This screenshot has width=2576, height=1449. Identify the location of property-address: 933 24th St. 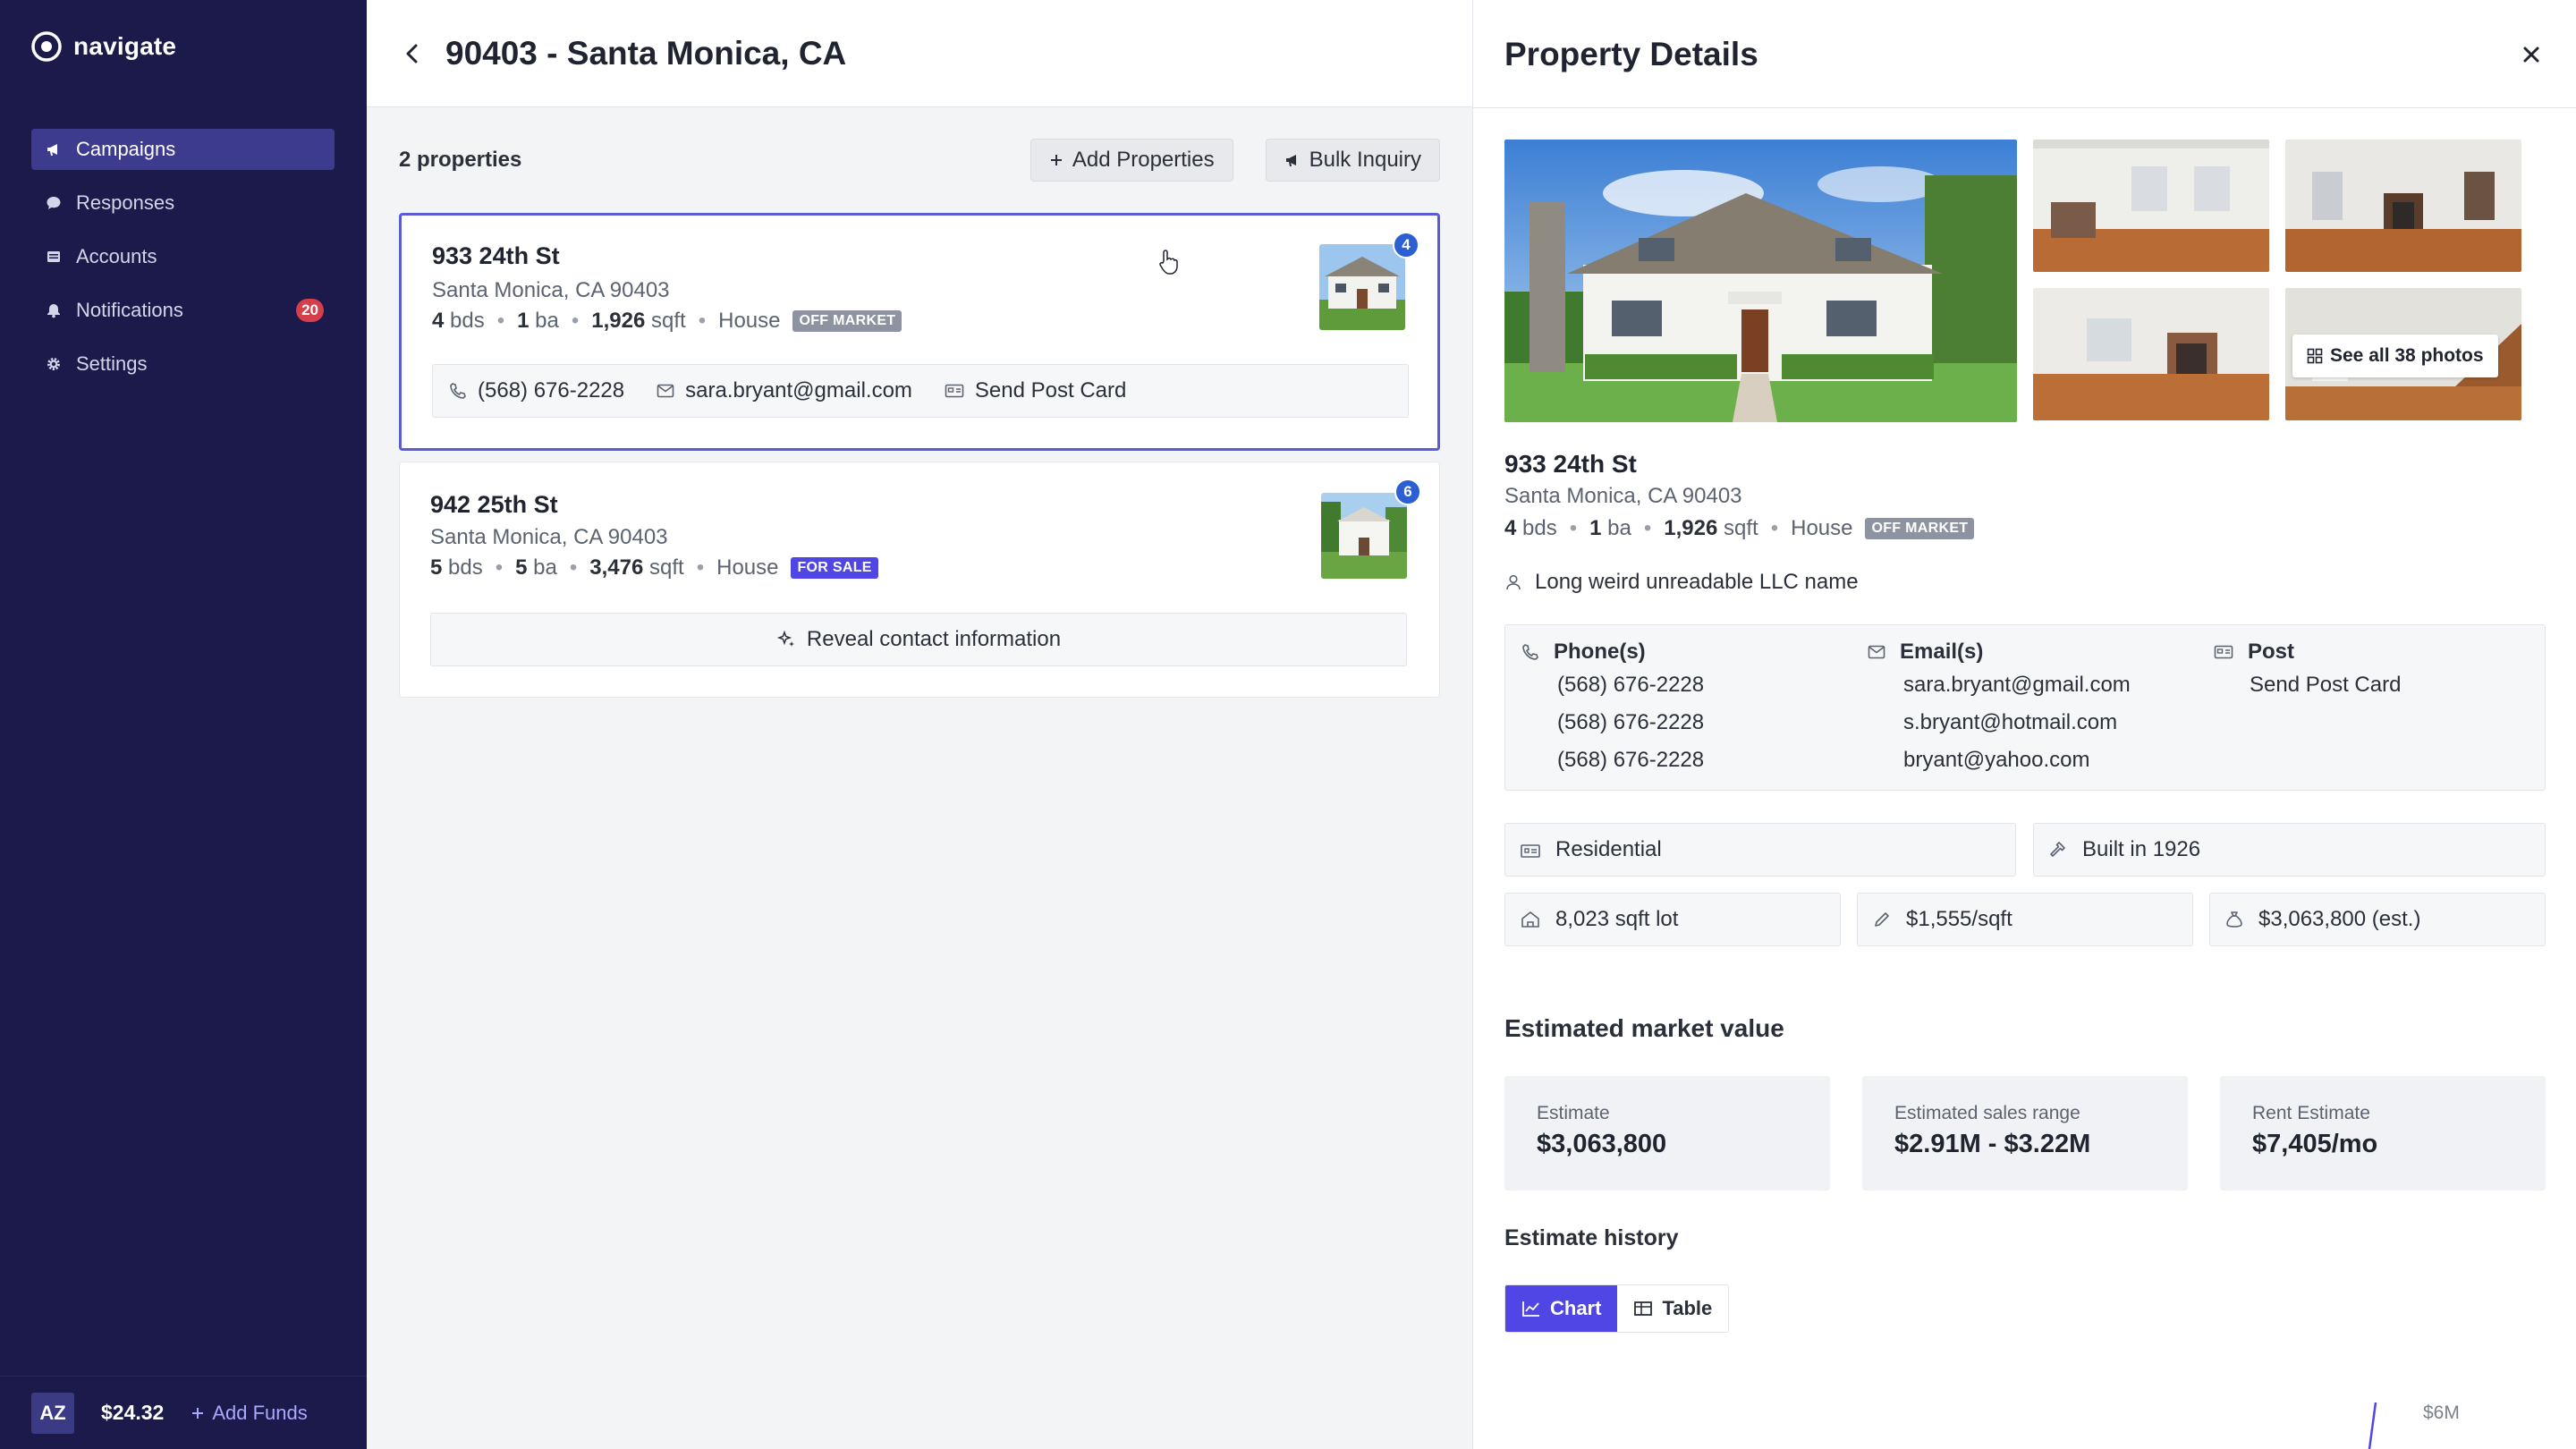
(496, 255).